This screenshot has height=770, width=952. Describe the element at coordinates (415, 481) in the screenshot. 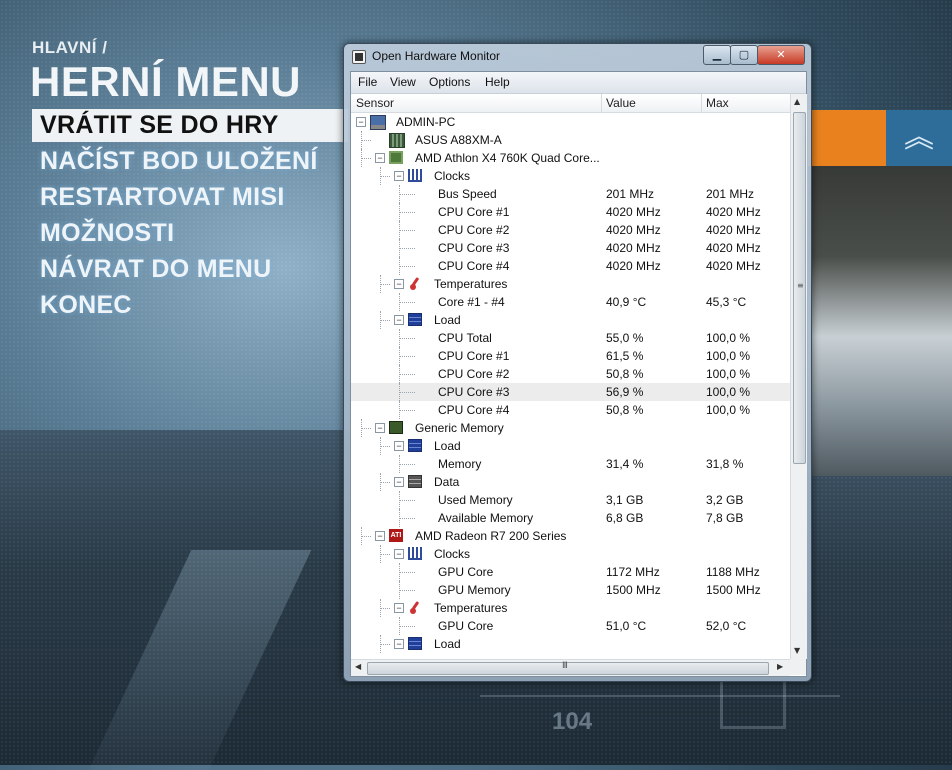

I see `data-icon` at that location.